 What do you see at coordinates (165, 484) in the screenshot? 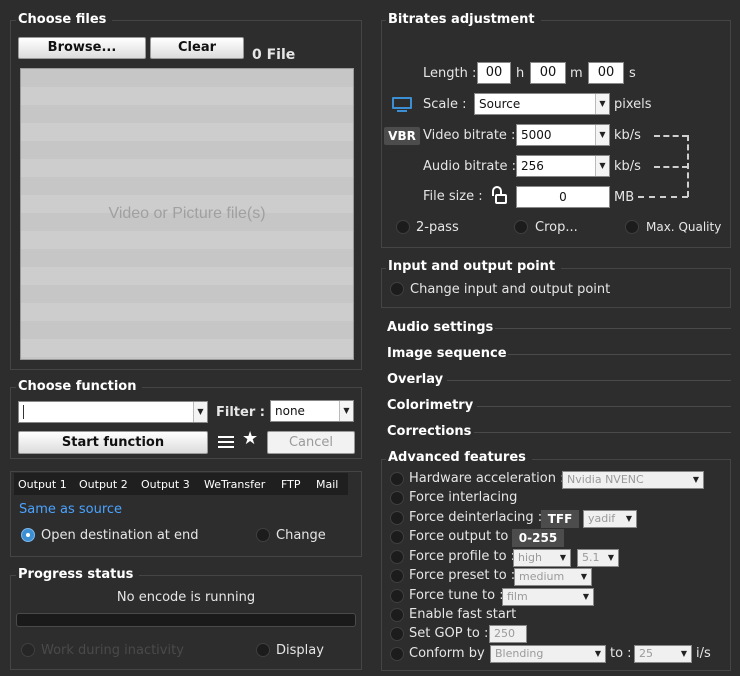
I see `tab-output-3: Output 3` at bounding box center [165, 484].